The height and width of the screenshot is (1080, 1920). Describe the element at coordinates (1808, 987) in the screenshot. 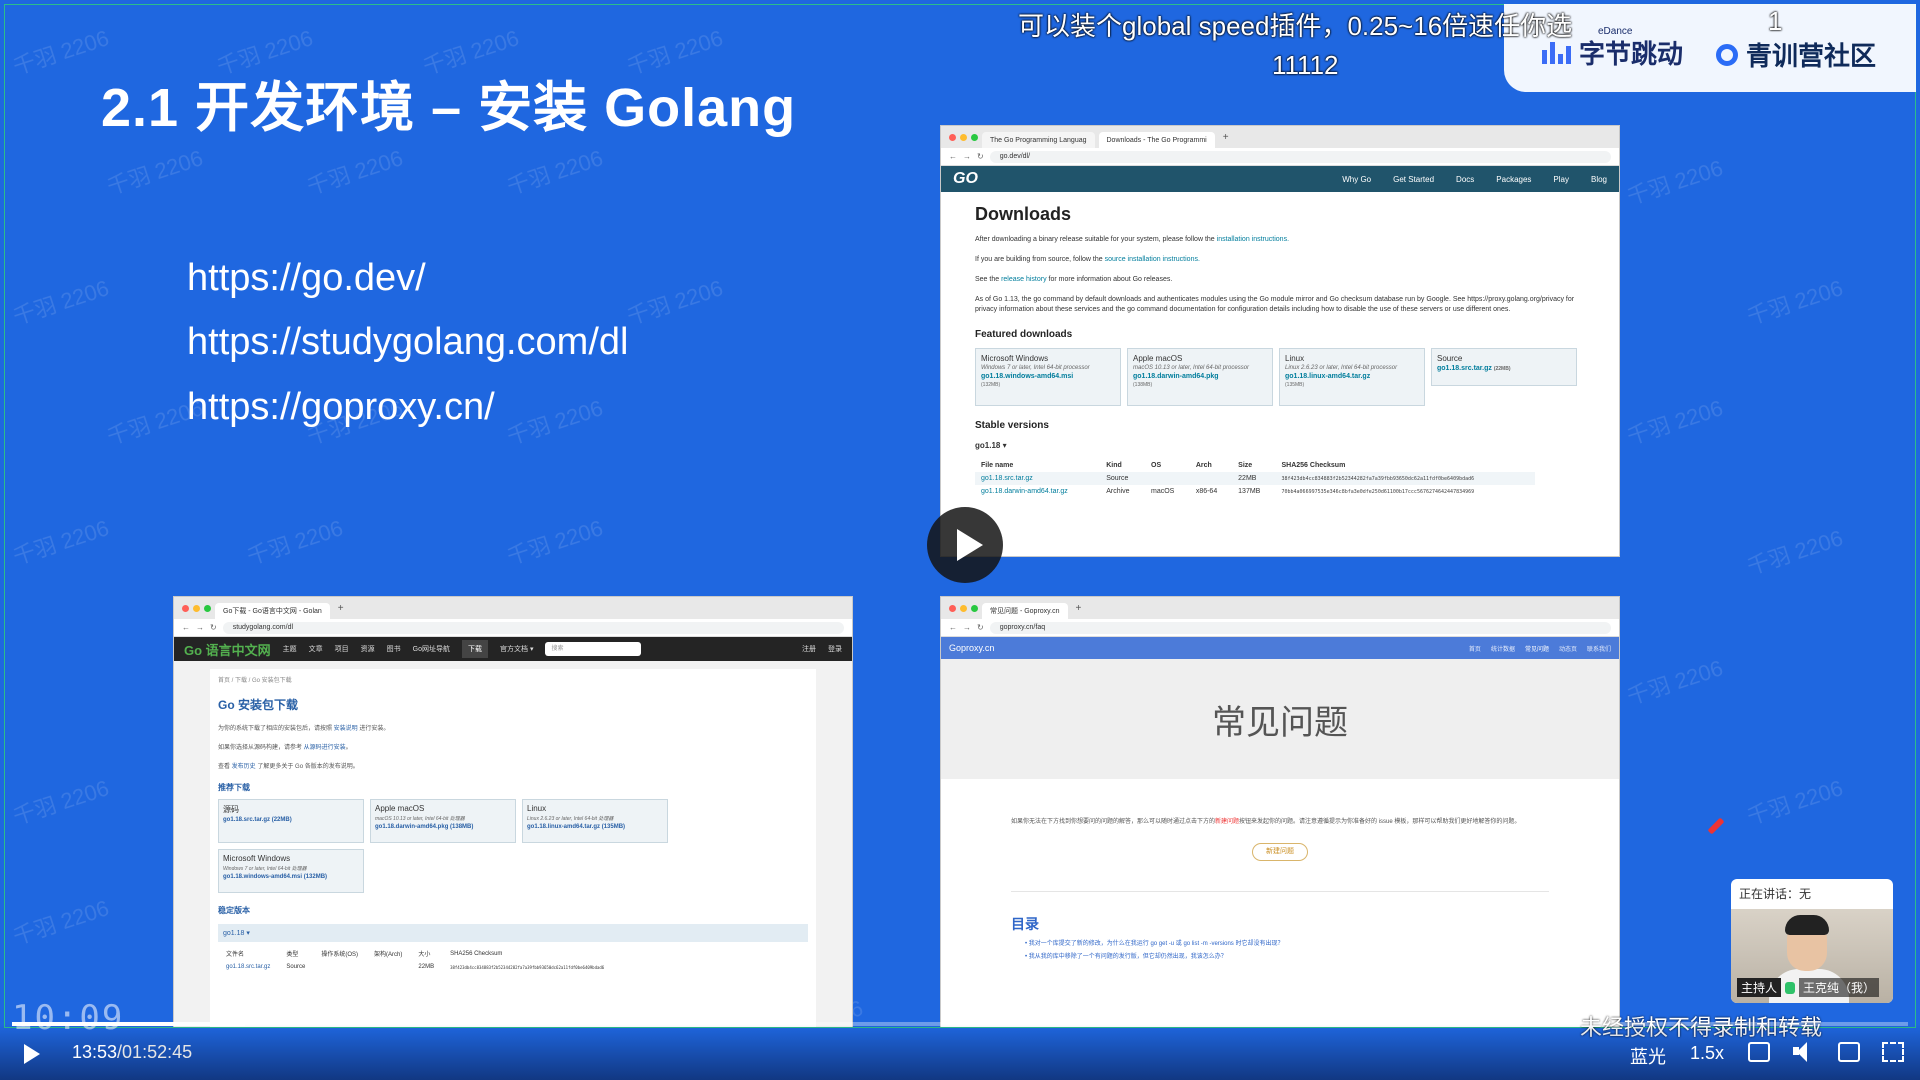

I see `host-tag: 主持人 王克纯（我）` at that location.